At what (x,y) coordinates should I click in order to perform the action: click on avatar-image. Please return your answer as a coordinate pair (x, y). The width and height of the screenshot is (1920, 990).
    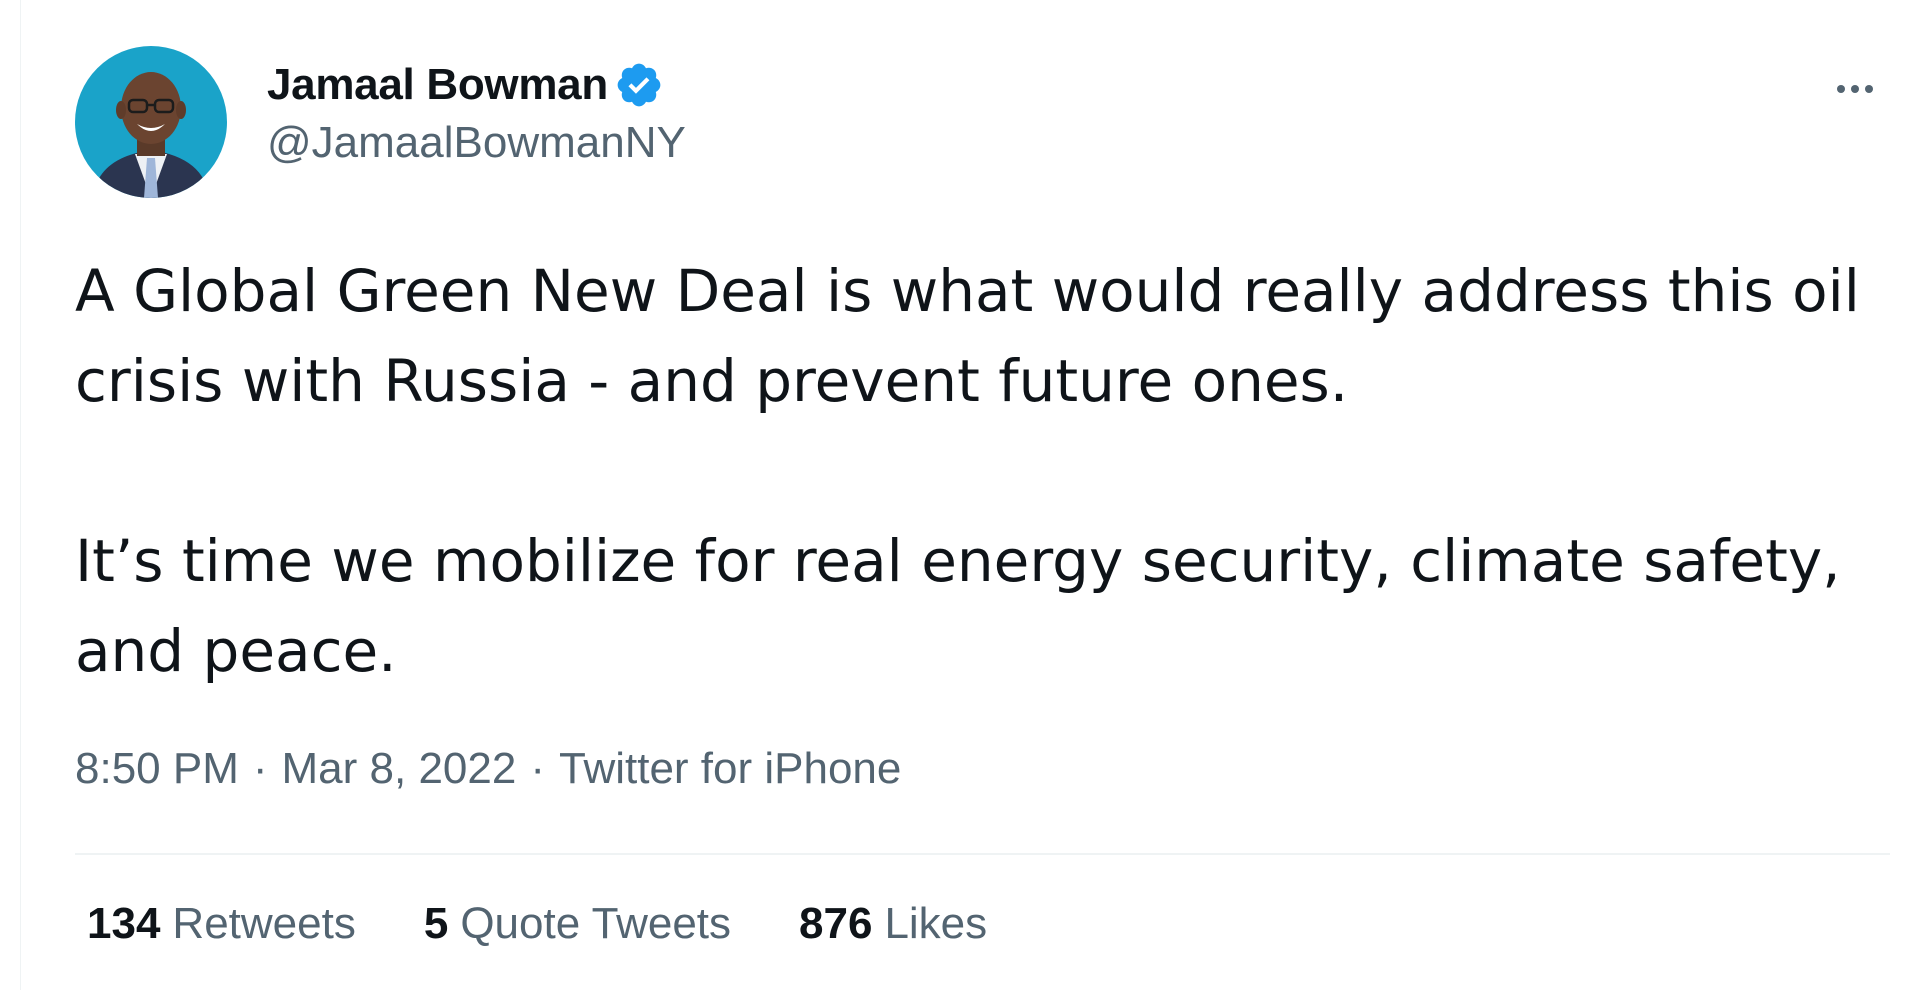
    Looking at the image, I should click on (151, 122).